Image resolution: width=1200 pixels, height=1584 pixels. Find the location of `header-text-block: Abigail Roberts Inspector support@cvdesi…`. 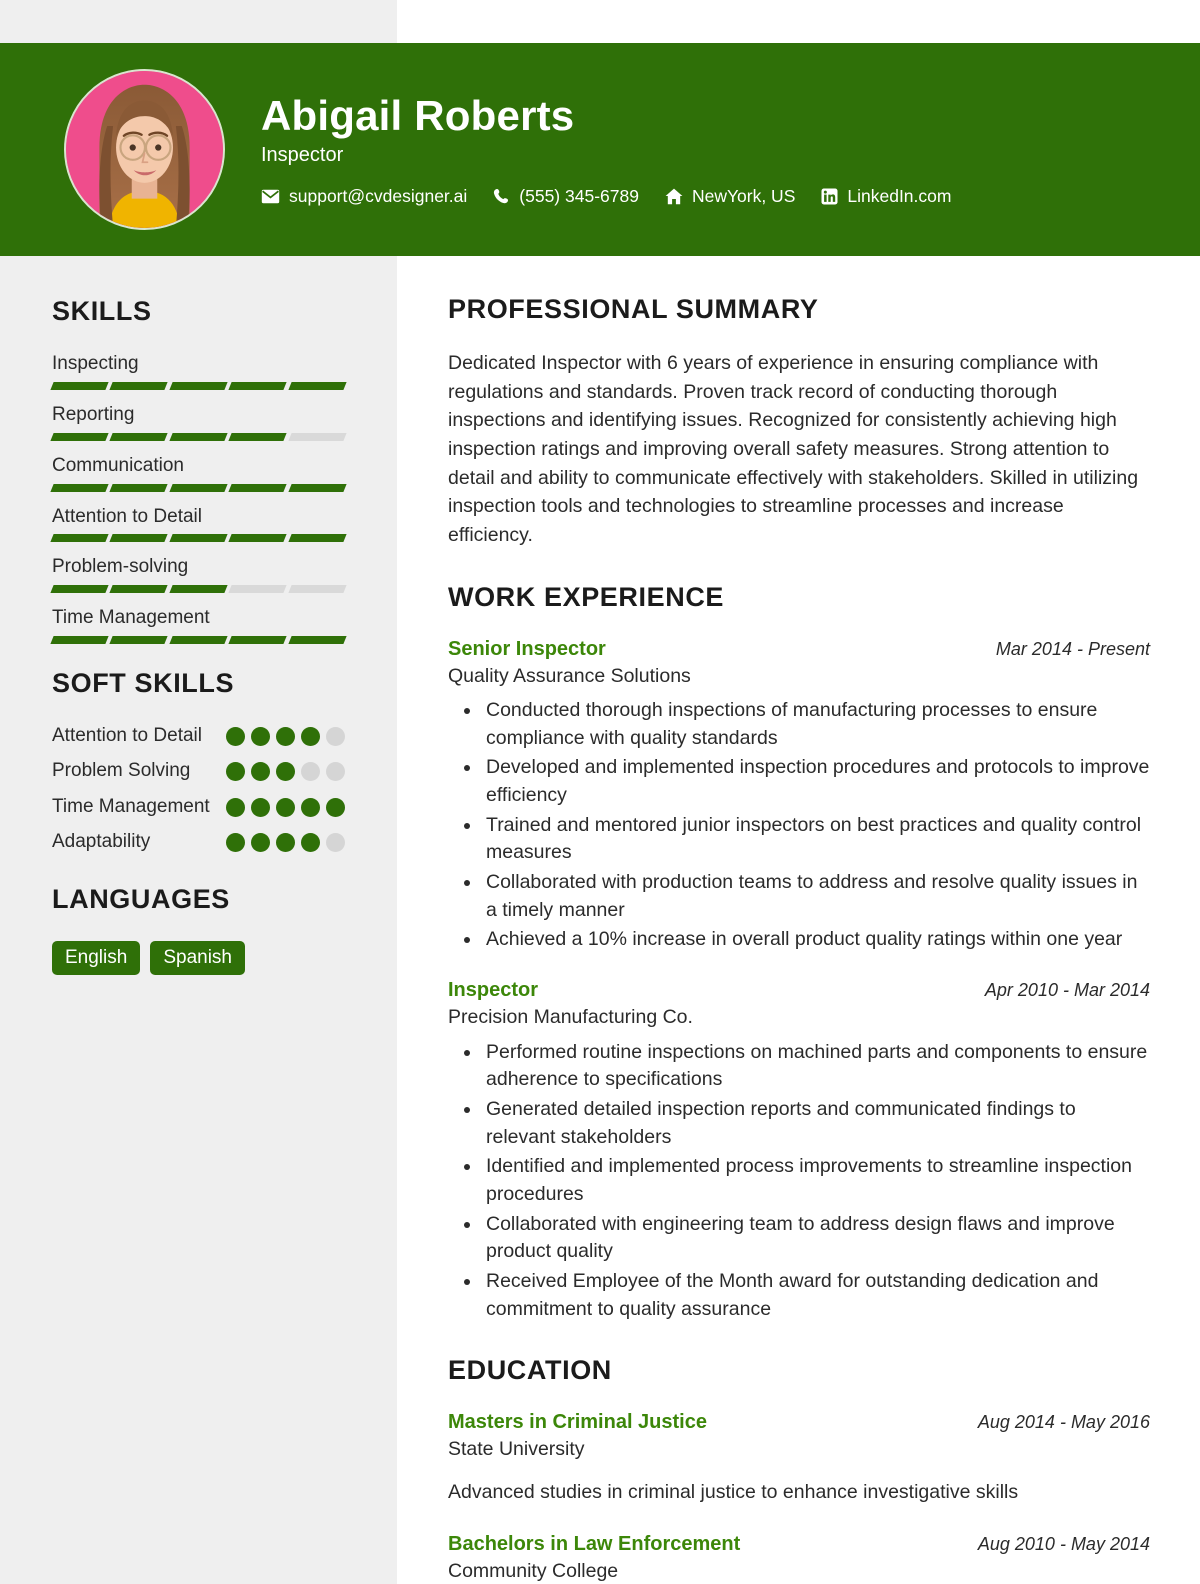

header-text-block: Abigail Roberts Inspector support@cvdesi… is located at coordinates (730, 149).